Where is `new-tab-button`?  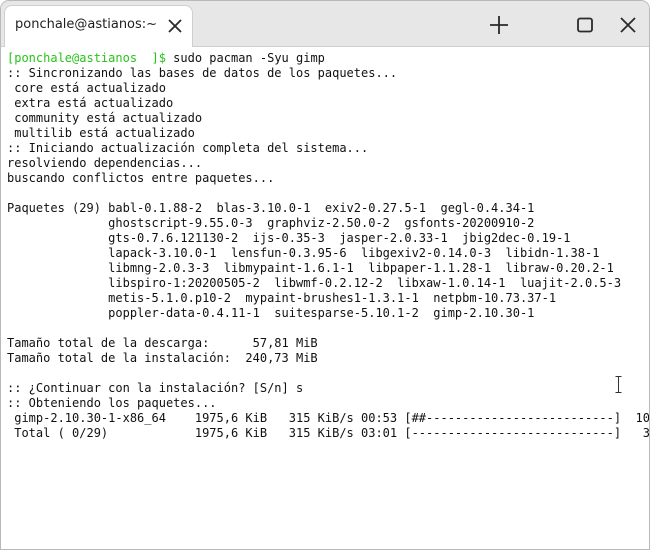
new-tab-button is located at coordinates (499, 25).